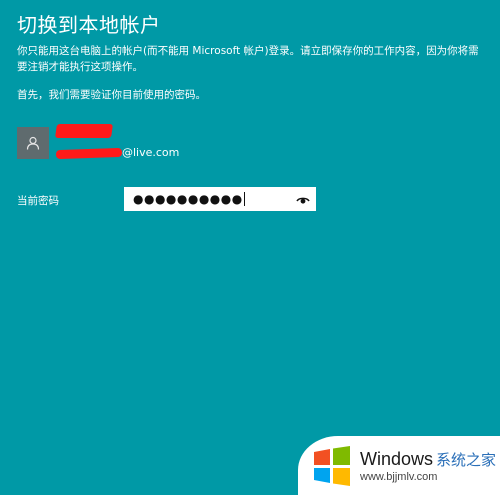 The height and width of the screenshot is (495, 500). Describe the element at coordinates (399, 476) in the screenshot. I see `watermark-url: www.bjjmlv.com` at that location.